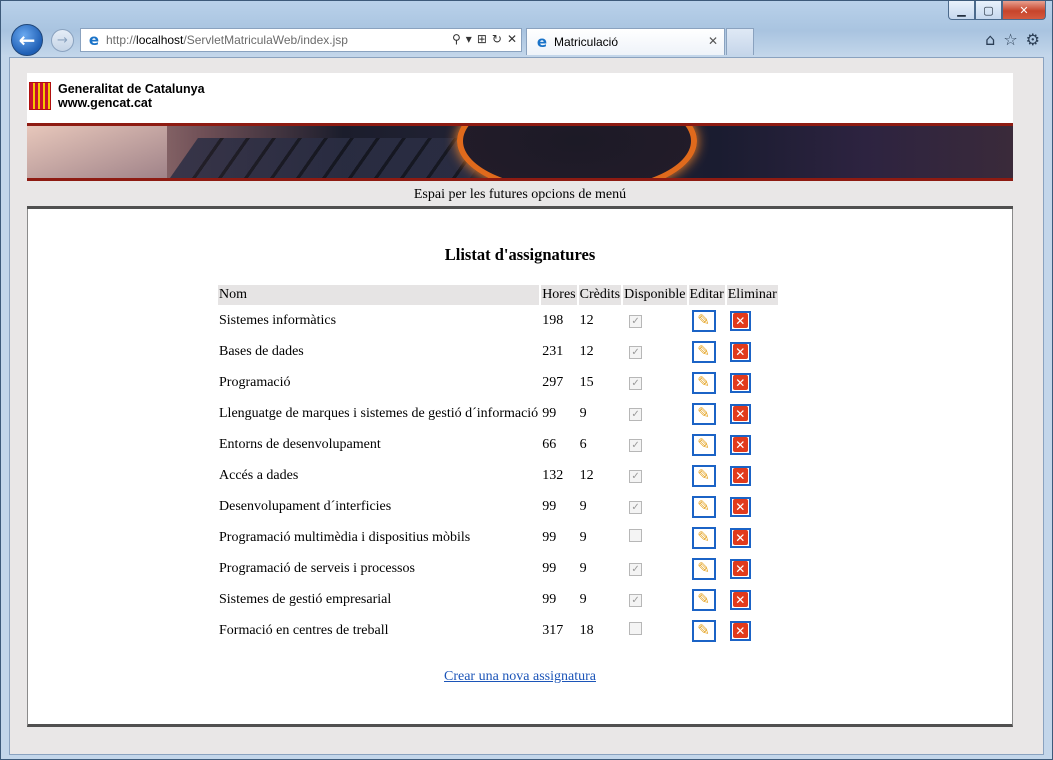 Image resolution: width=1053 pixels, height=760 pixels. What do you see at coordinates (713, 41) in the screenshot?
I see `tab-close-icon: ✕` at bounding box center [713, 41].